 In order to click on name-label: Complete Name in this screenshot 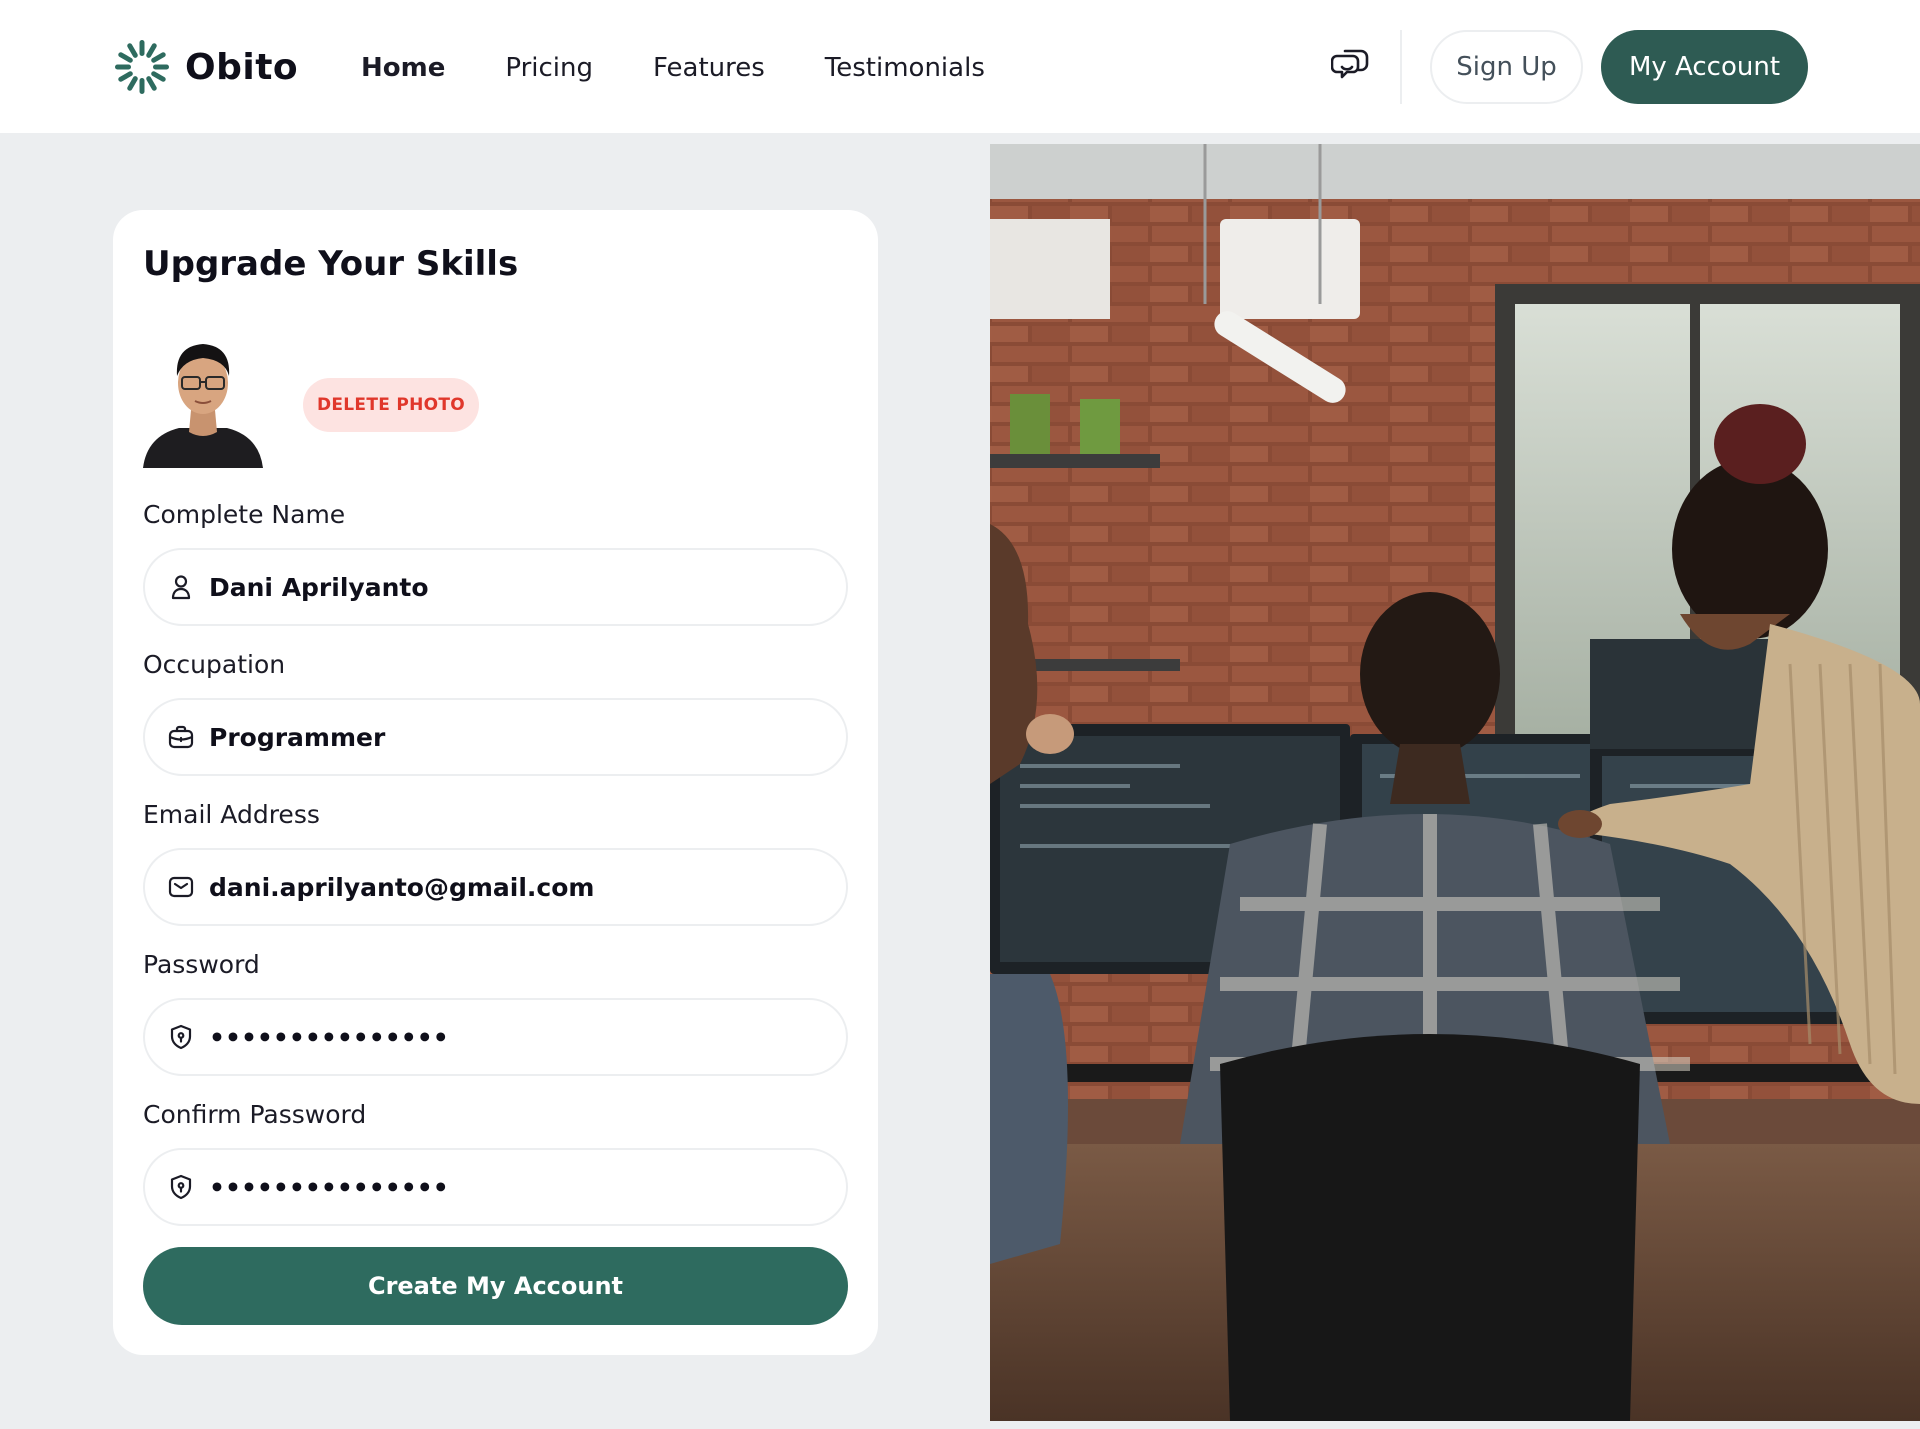, I will do `click(244, 514)`.